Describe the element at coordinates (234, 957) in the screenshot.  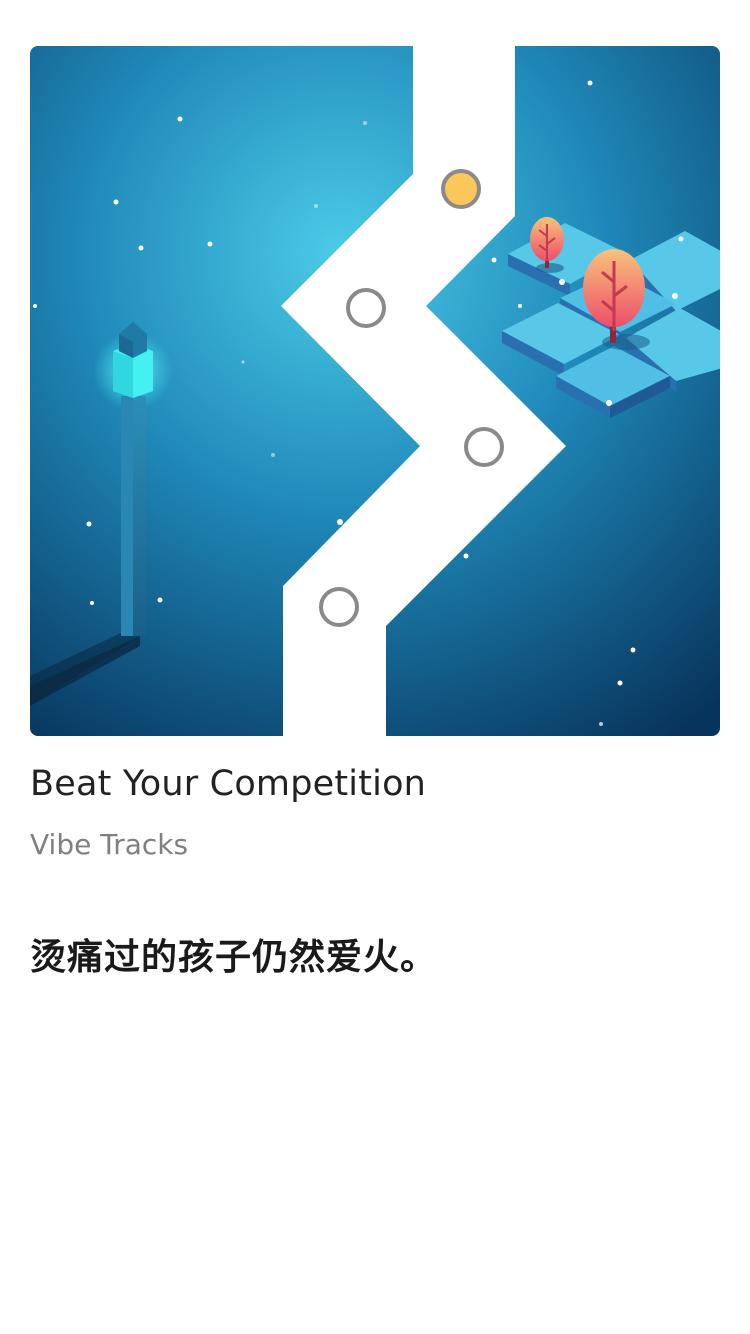
I see `article-quote: 烫痛过的孩子仍然爱火。` at that location.